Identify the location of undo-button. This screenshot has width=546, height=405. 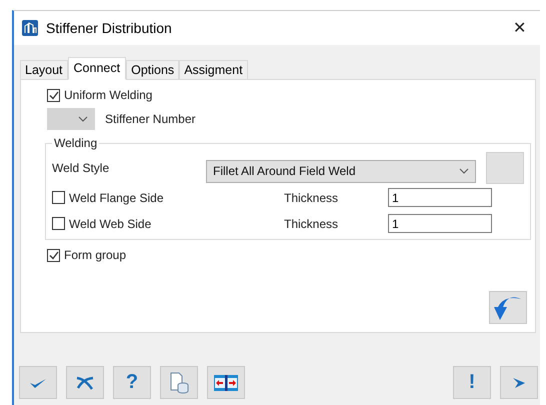
(508, 307).